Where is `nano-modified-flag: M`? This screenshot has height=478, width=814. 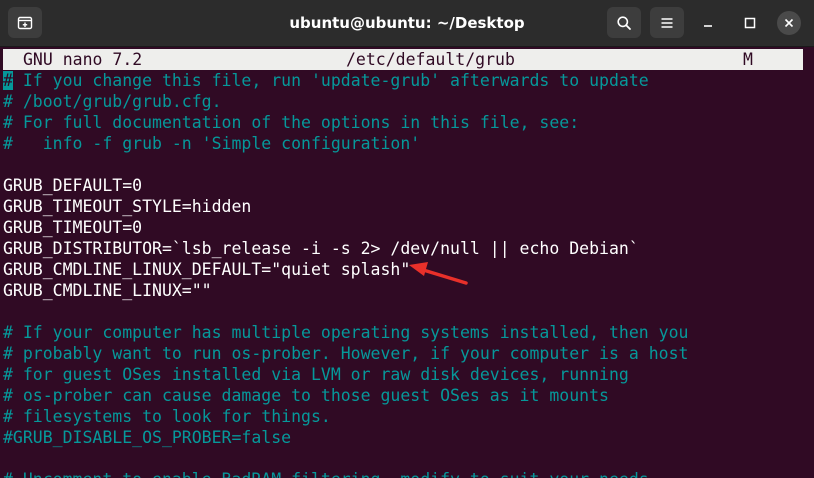
nano-modified-flag: M is located at coordinates (748, 59).